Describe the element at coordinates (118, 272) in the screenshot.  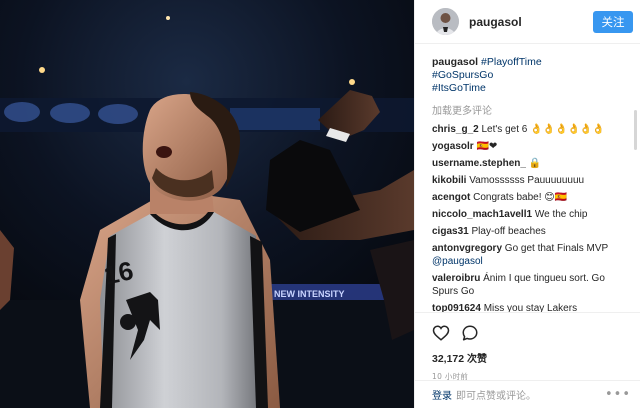
I see `jersey-number: 16` at that location.